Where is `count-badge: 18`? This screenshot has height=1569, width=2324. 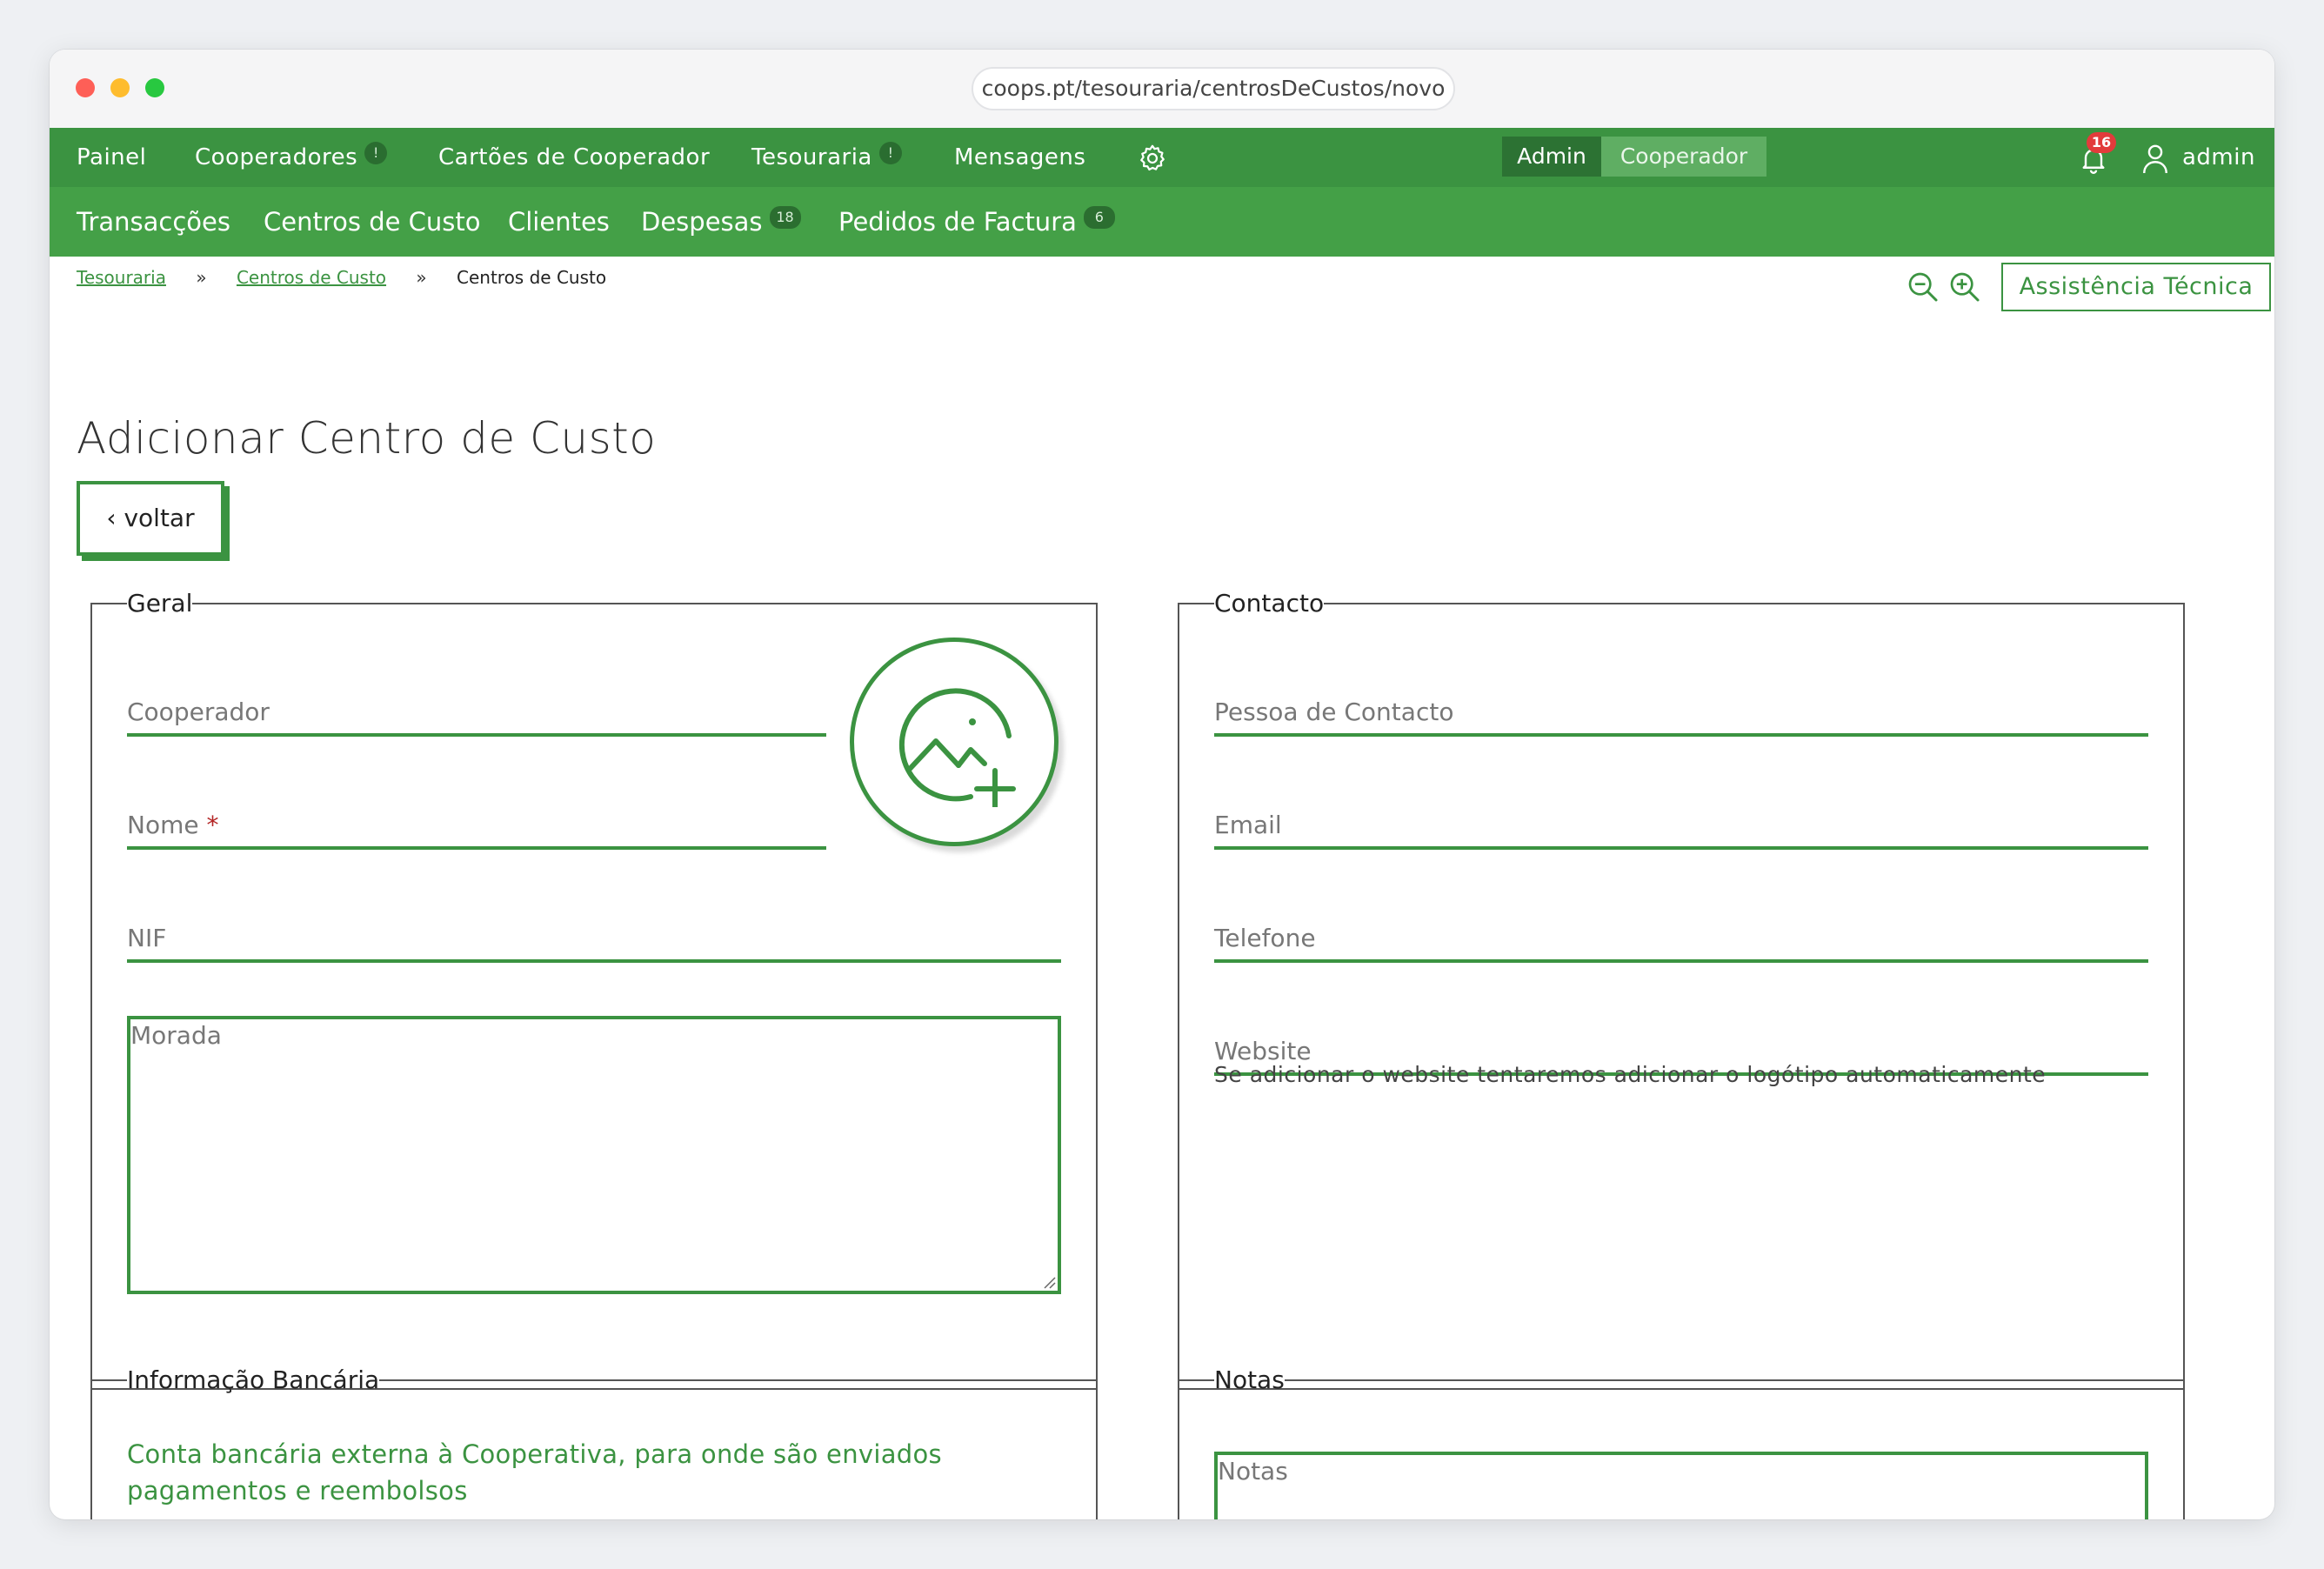
count-badge: 18 is located at coordinates (785, 218).